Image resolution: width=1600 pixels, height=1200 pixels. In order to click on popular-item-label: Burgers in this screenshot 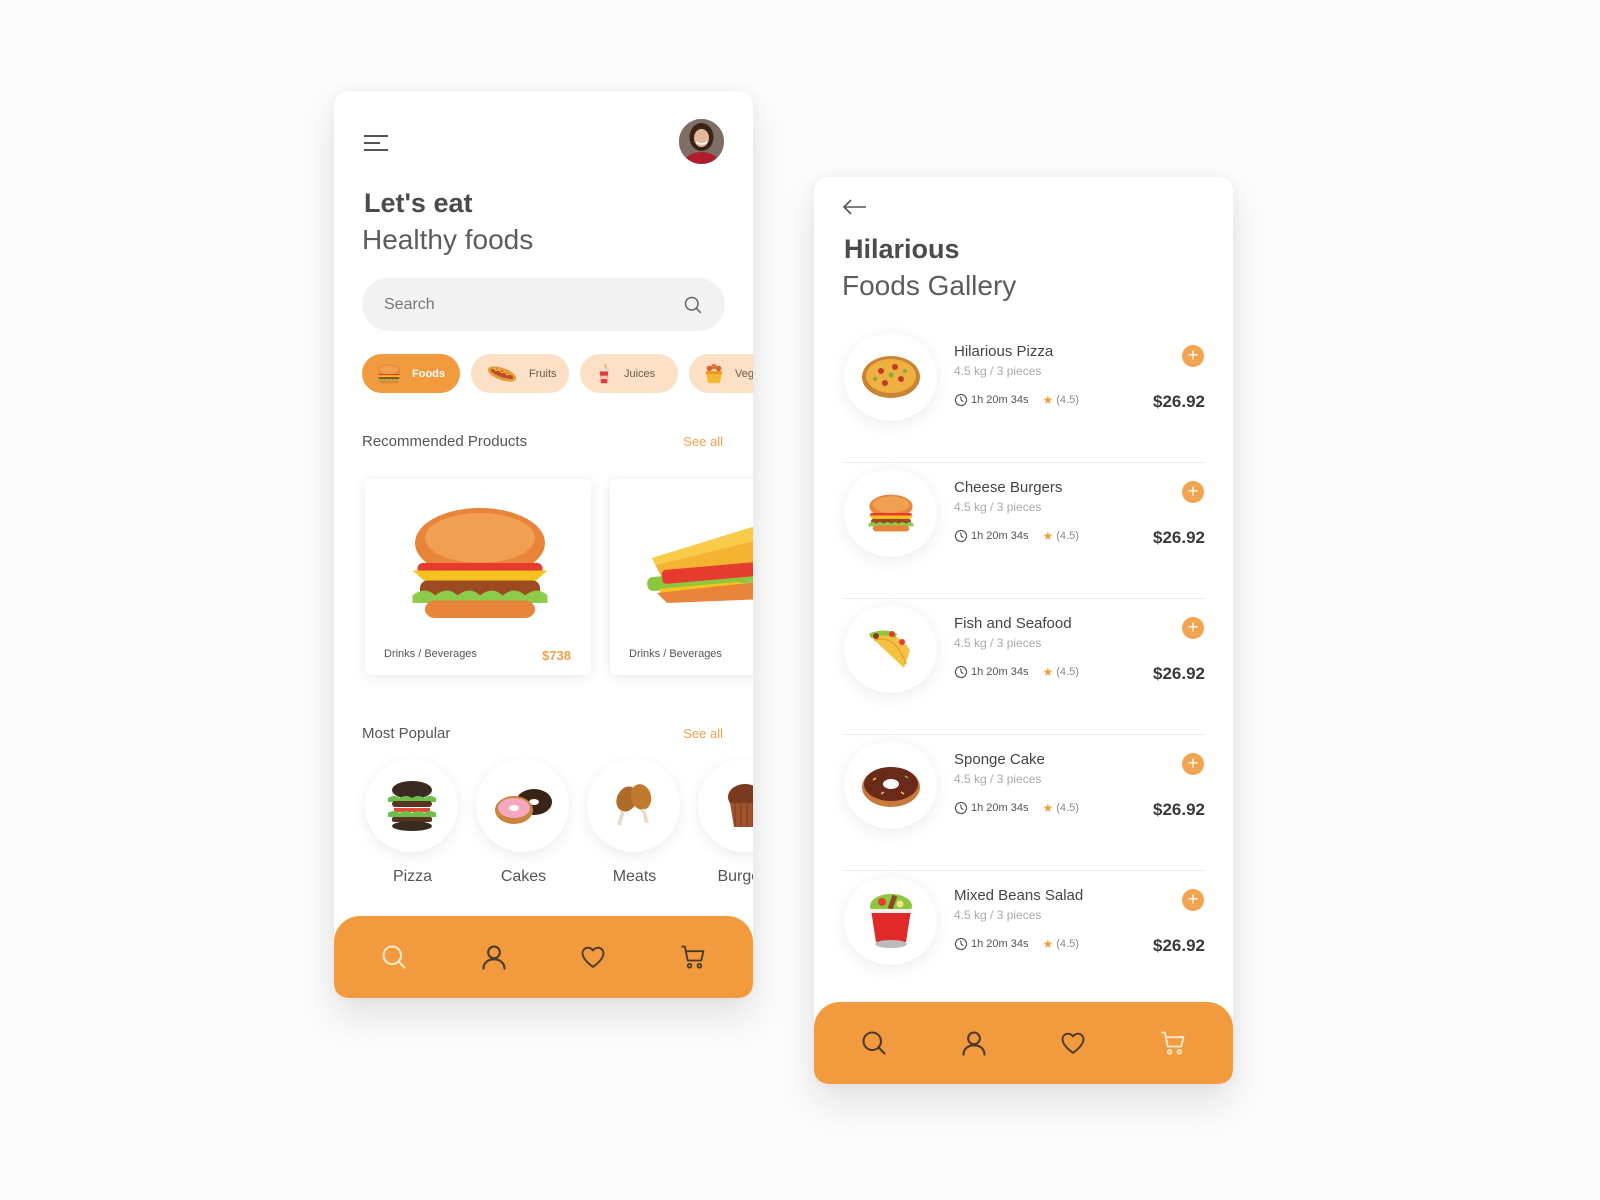, I will do `click(735, 876)`.